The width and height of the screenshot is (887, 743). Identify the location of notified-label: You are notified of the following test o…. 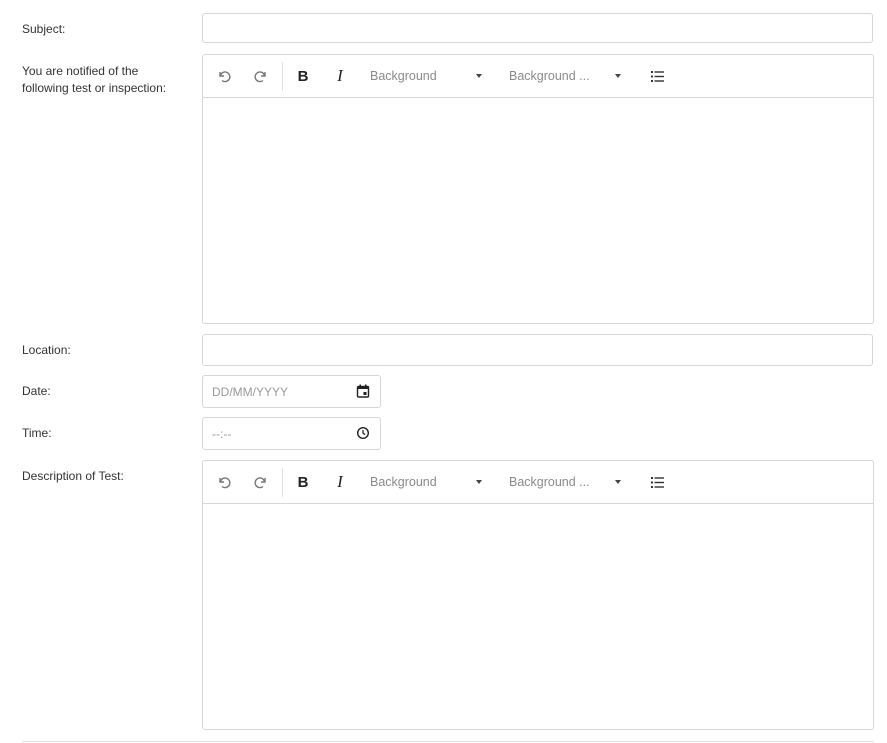
(104, 80).